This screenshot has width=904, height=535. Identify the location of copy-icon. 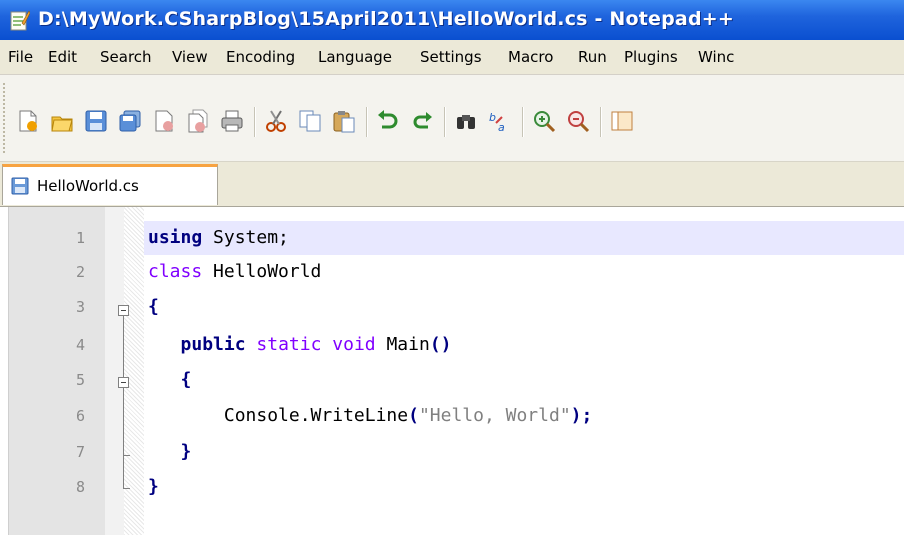
(310, 121).